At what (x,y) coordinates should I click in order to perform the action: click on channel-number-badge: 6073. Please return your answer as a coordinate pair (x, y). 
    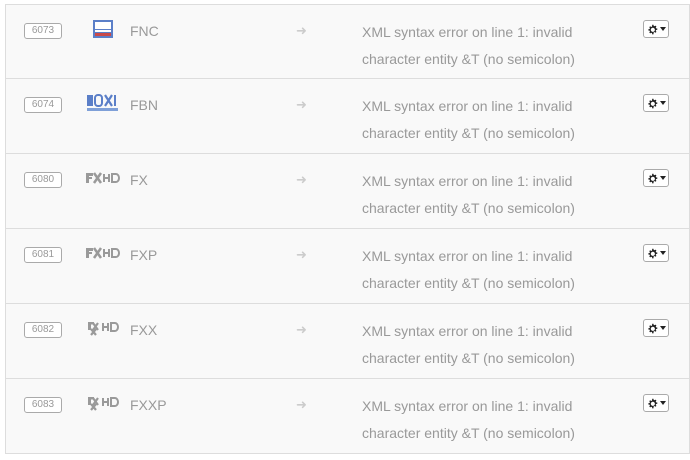
    Looking at the image, I should click on (43, 31).